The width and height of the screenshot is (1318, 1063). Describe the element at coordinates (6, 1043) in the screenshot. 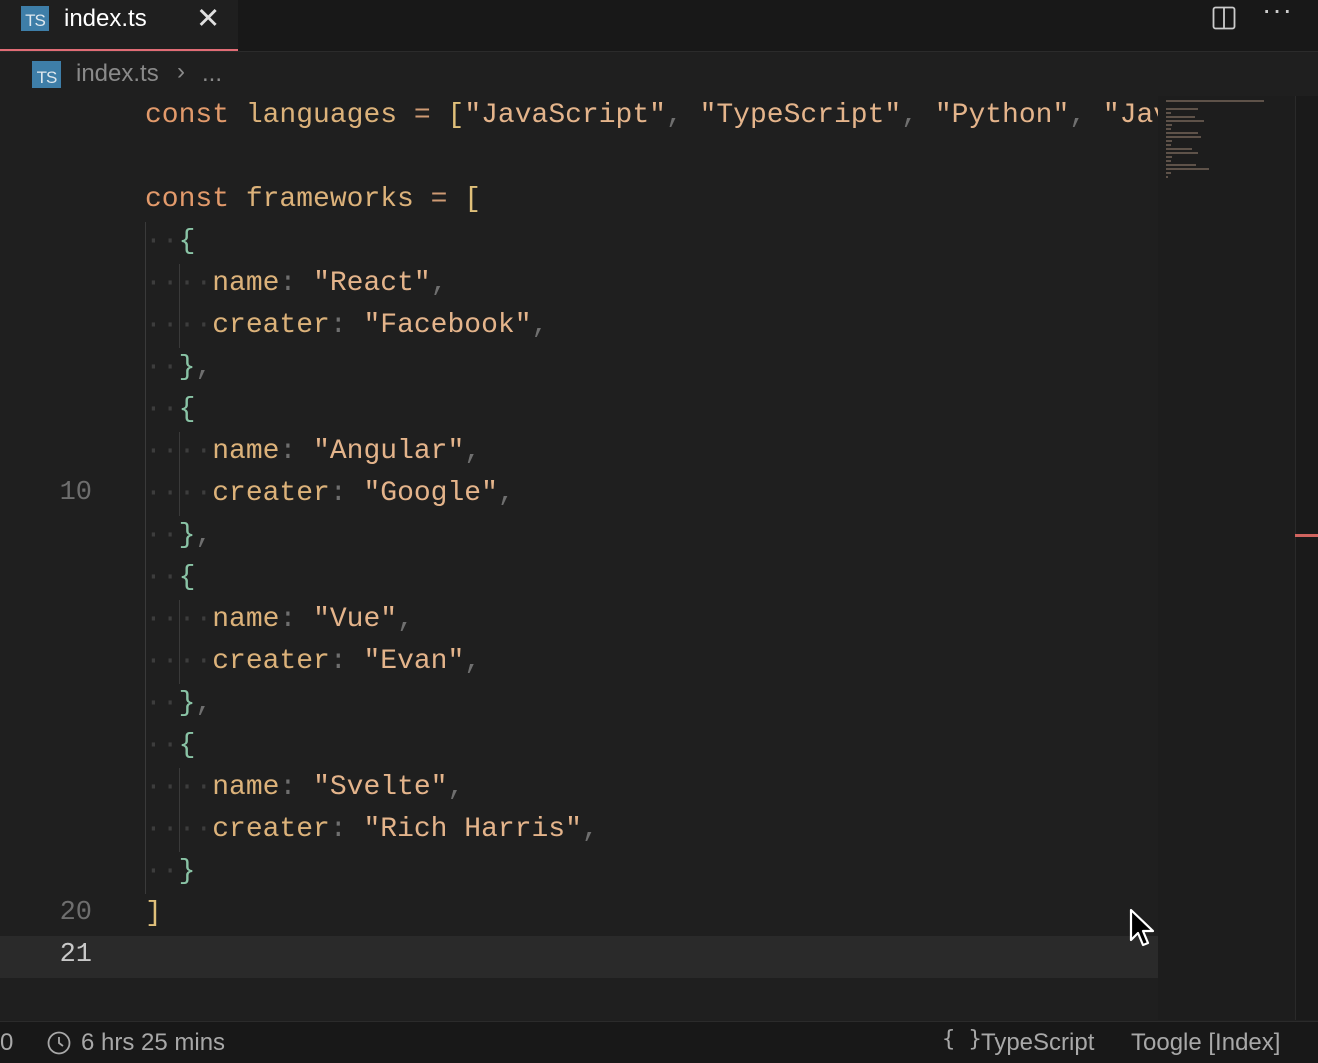

I see `status-count: 0` at that location.